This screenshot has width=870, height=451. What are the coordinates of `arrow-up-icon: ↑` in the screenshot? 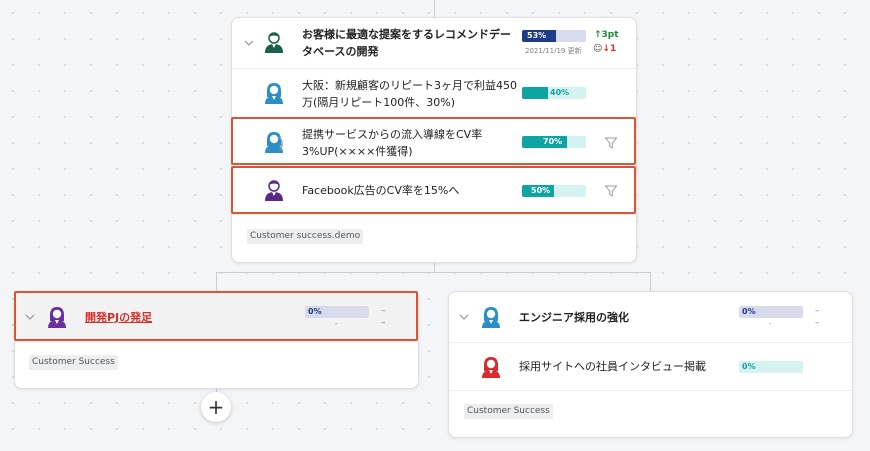 It's located at (598, 35).